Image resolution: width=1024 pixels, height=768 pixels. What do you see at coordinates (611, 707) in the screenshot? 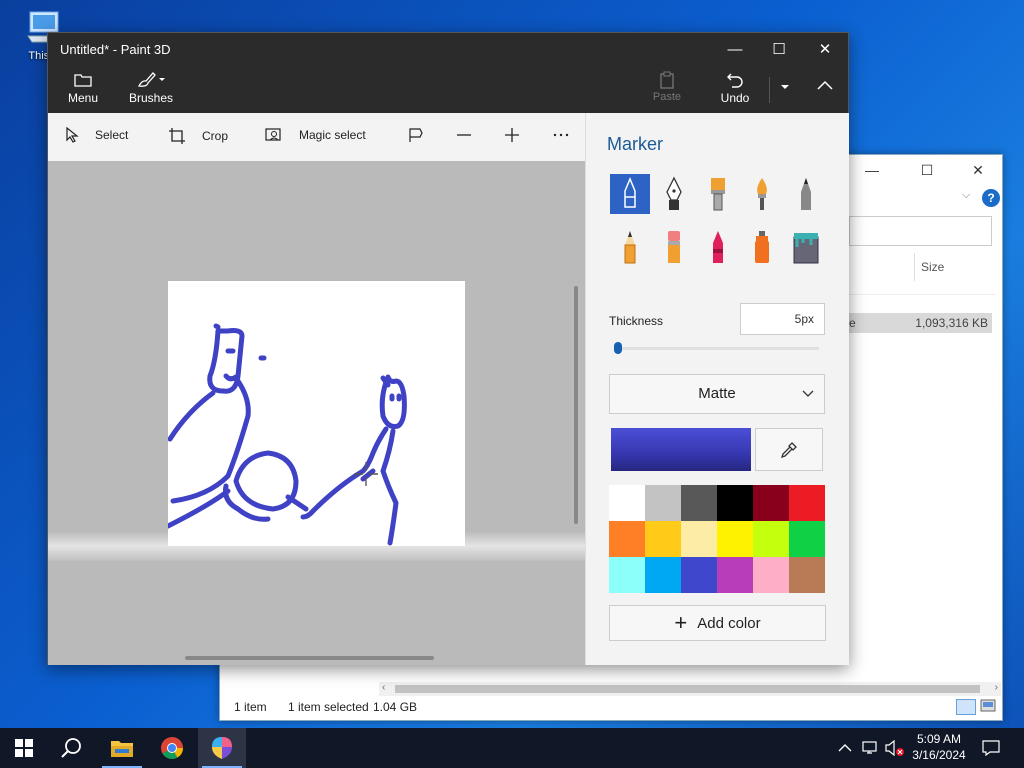
I see `status-bar: 1 item 1 item selected 1.04 GB` at bounding box center [611, 707].